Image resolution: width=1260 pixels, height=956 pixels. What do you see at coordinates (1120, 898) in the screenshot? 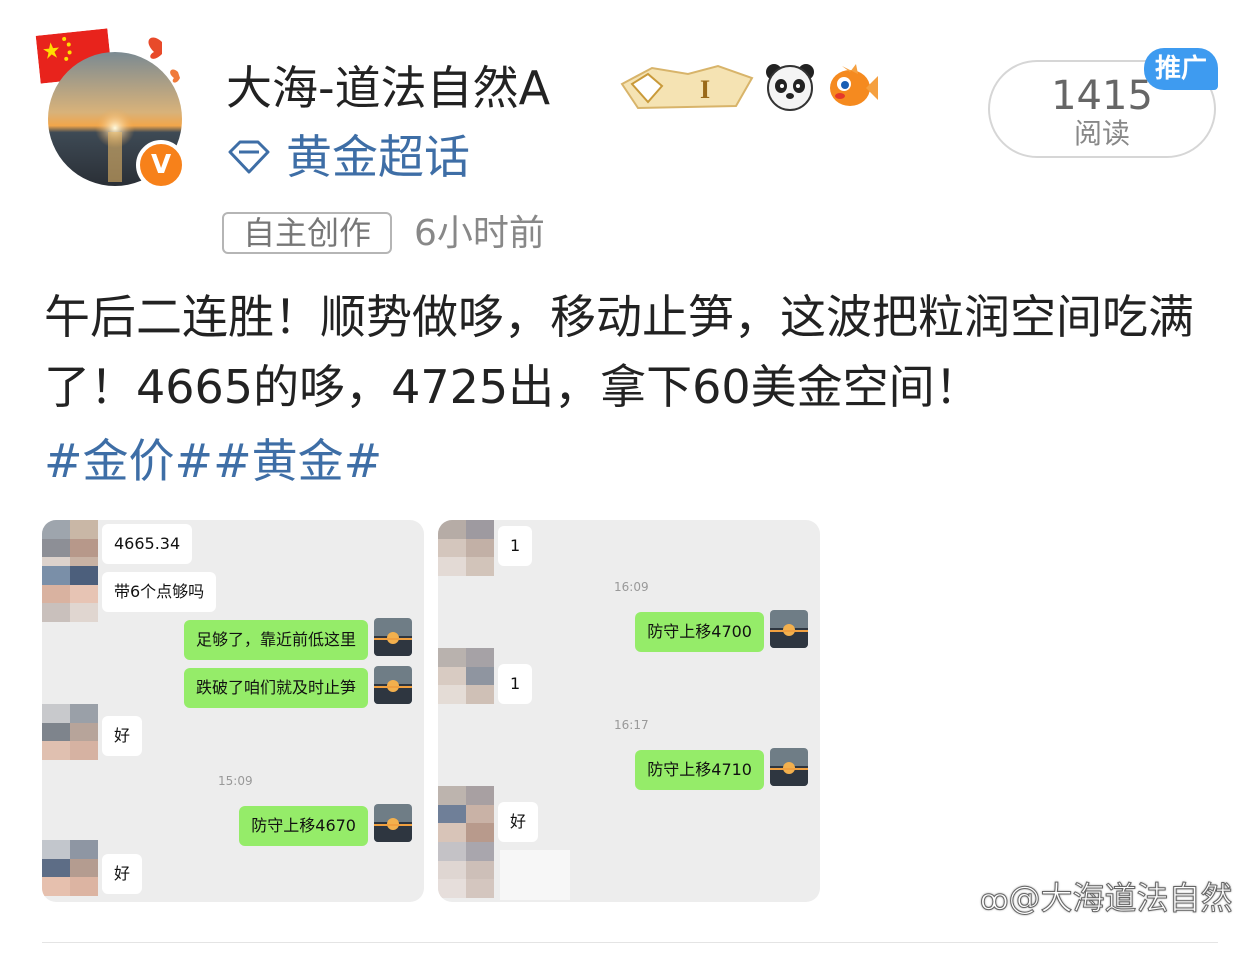
I see `watermark-text: @大海道法自然` at bounding box center [1120, 898].